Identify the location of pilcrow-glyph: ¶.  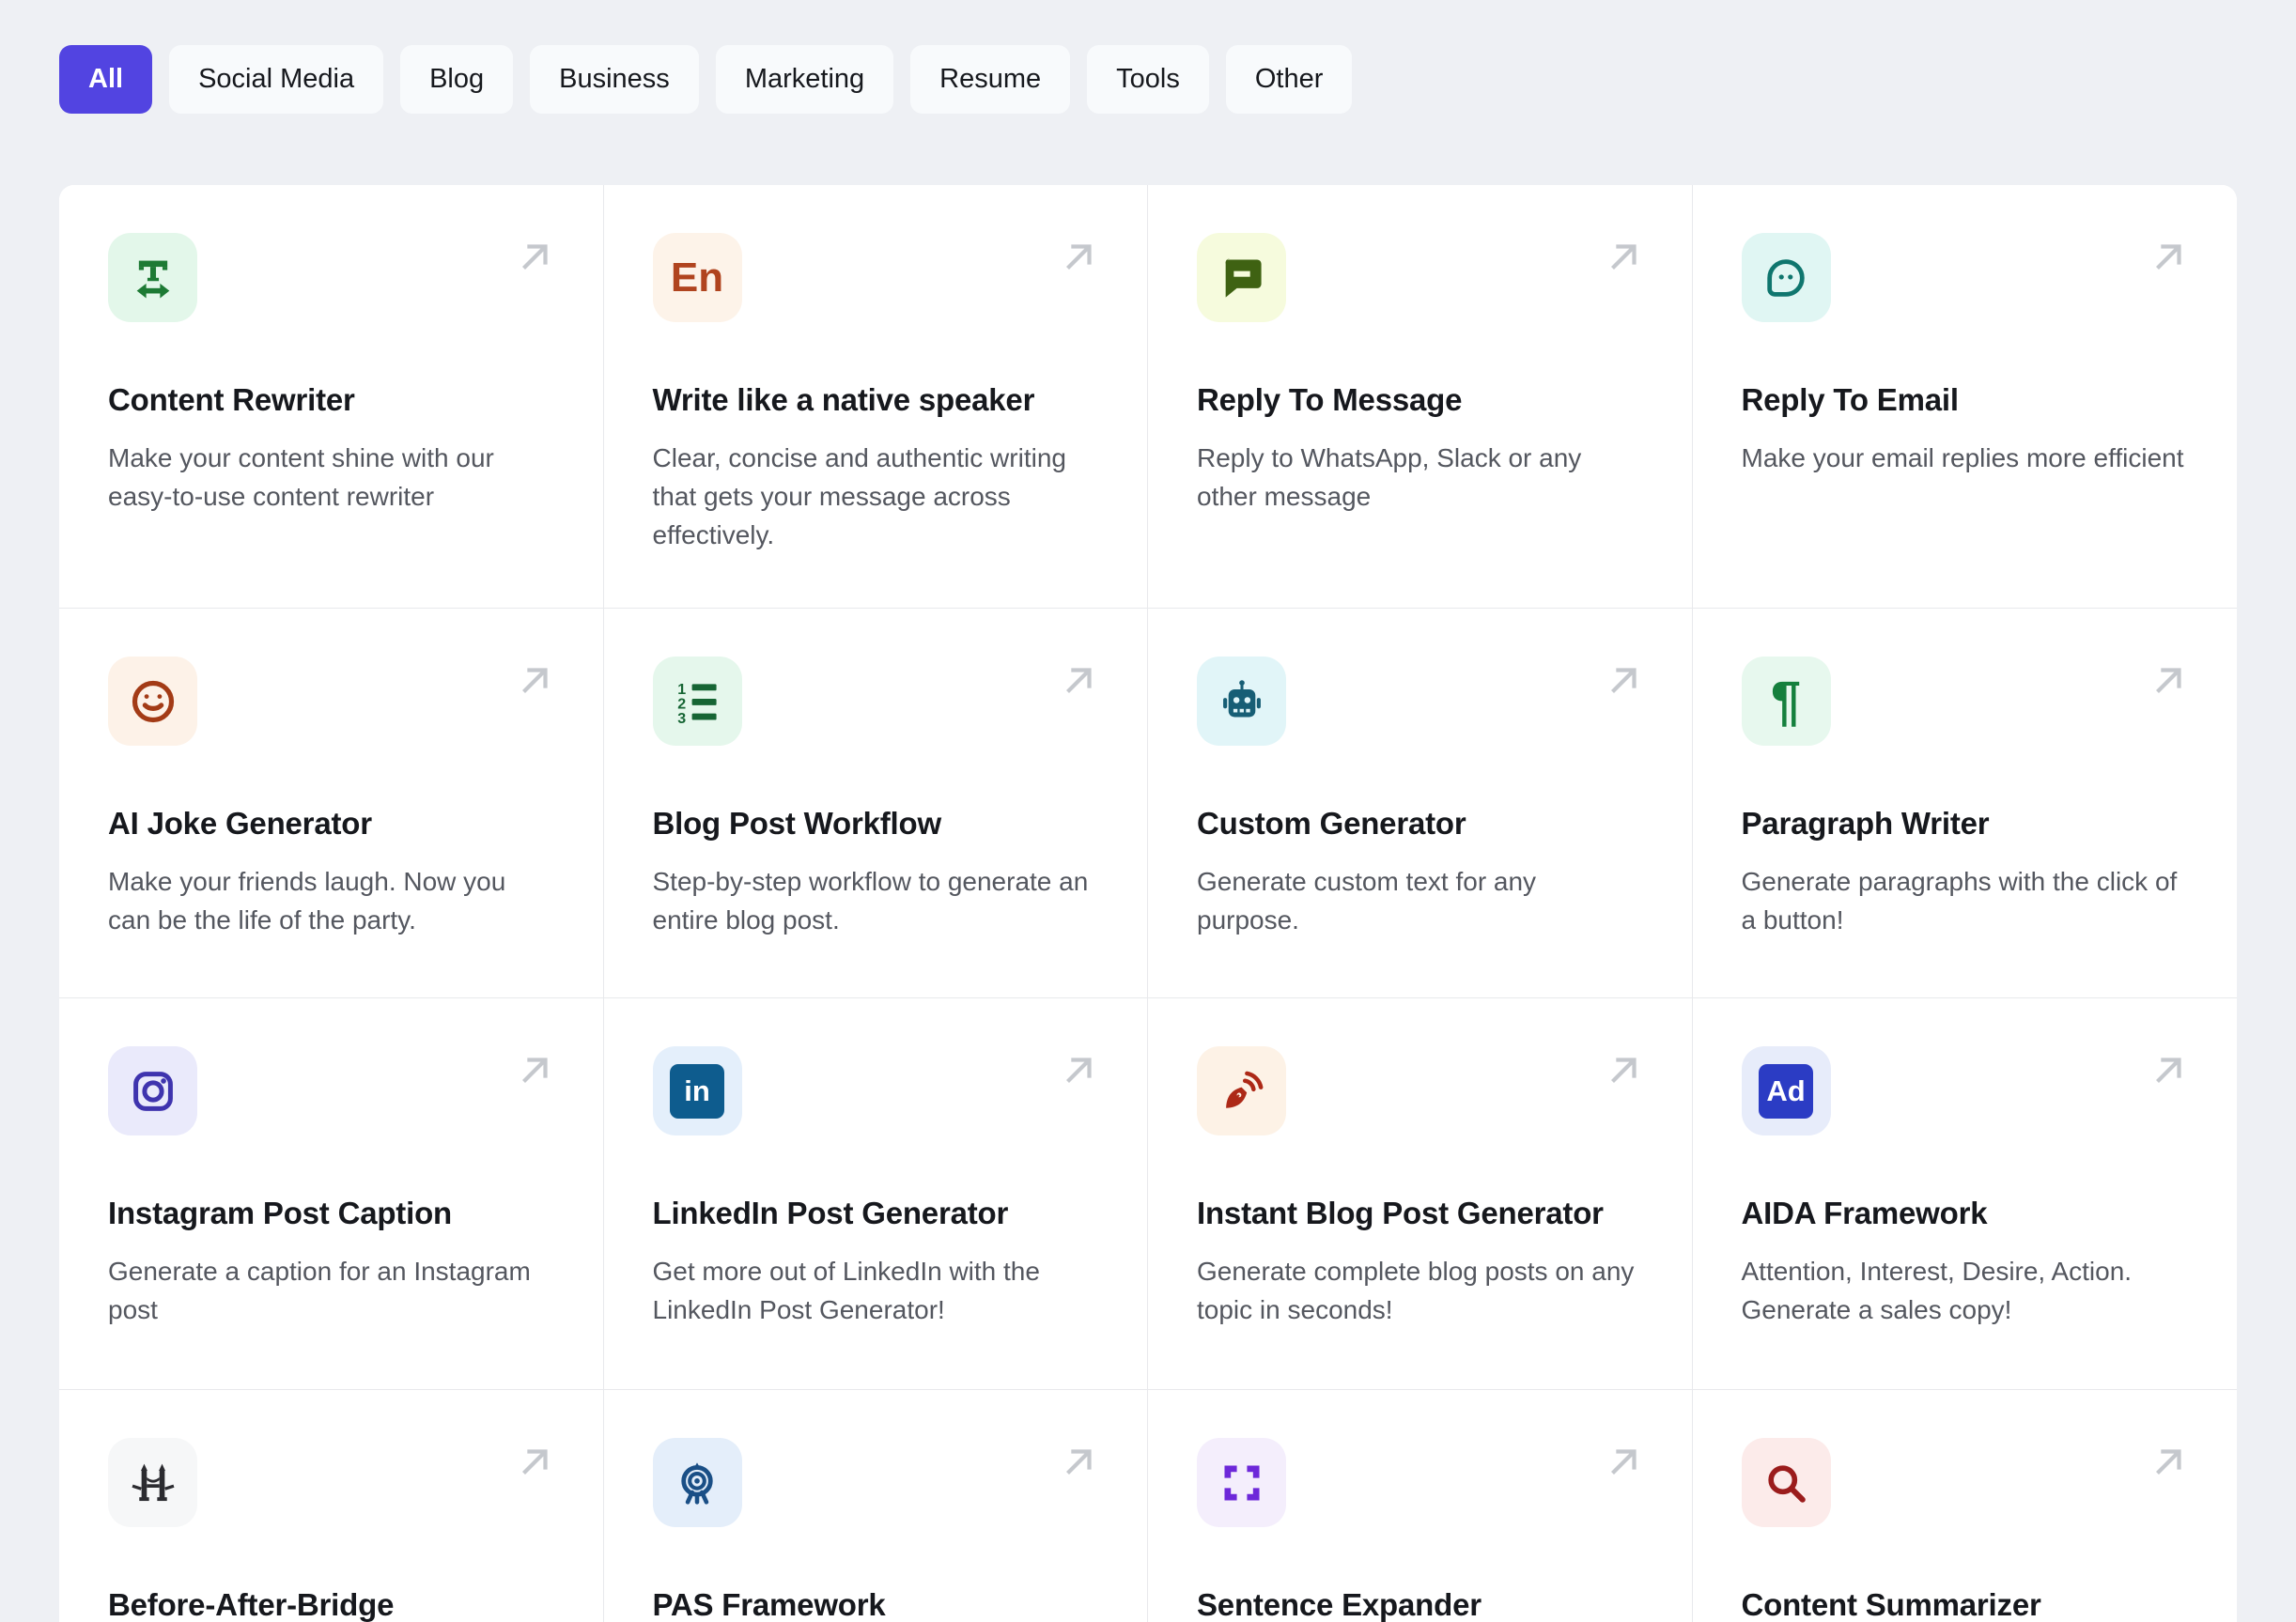
(1786, 701).